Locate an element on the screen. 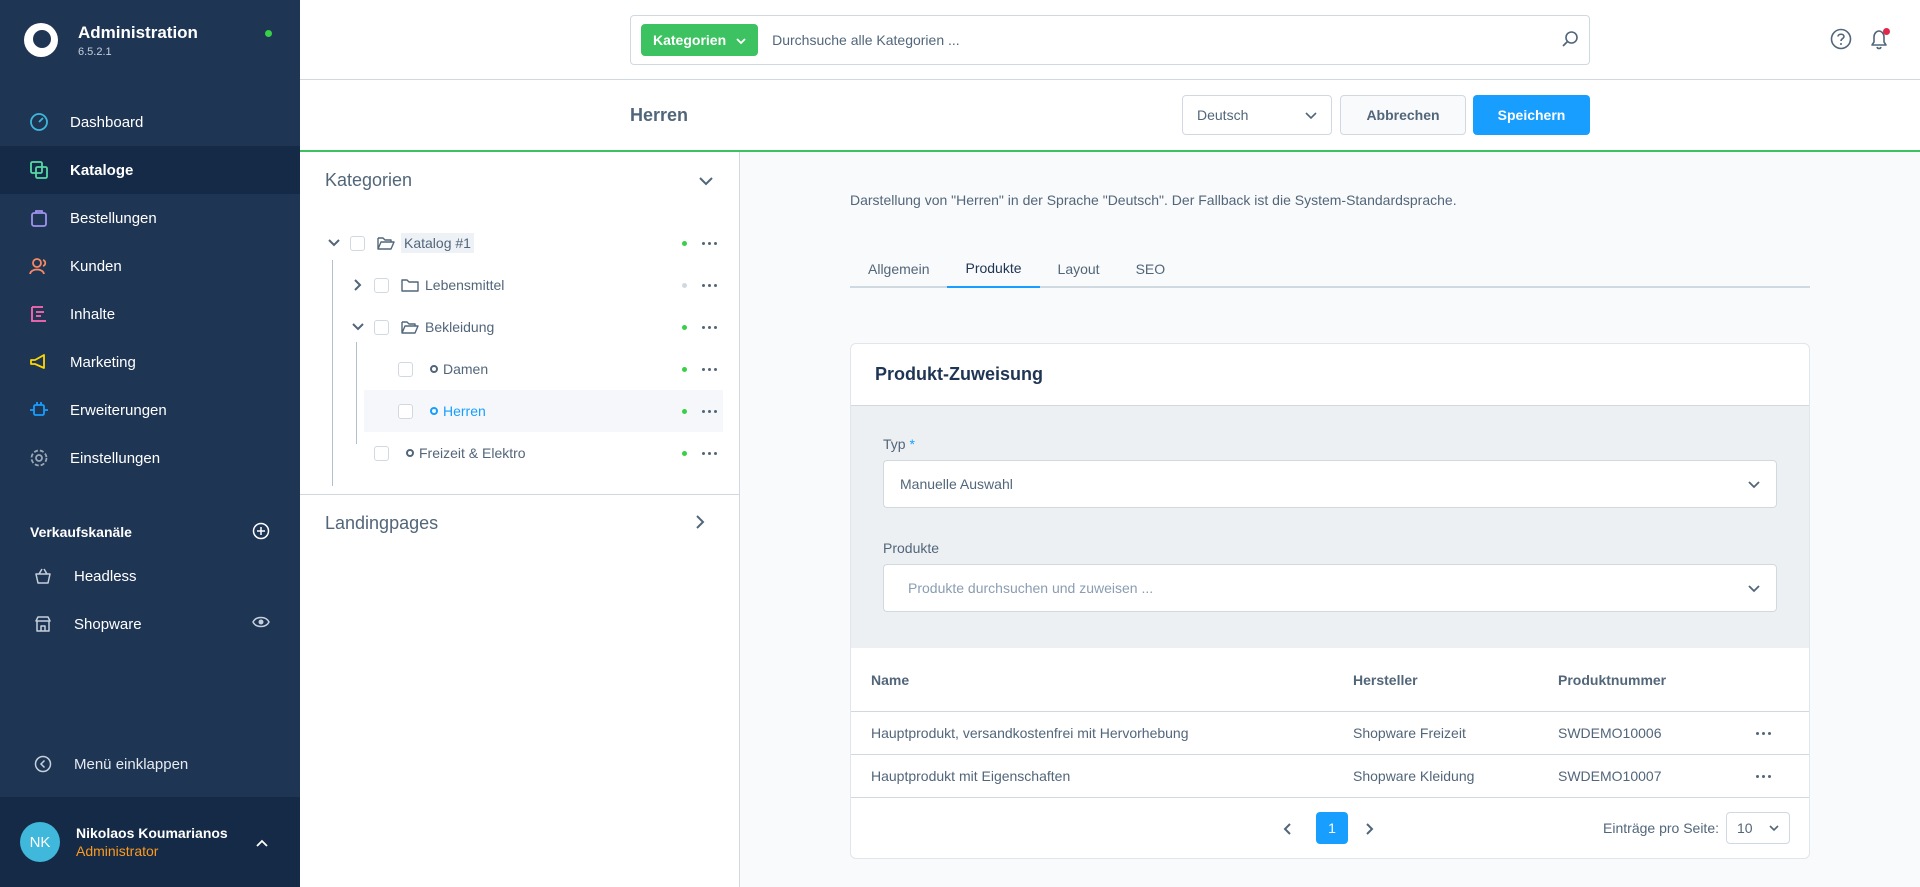 The height and width of the screenshot is (887, 1920). nav-label: Bestellungen is located at coordinates (113, 218).